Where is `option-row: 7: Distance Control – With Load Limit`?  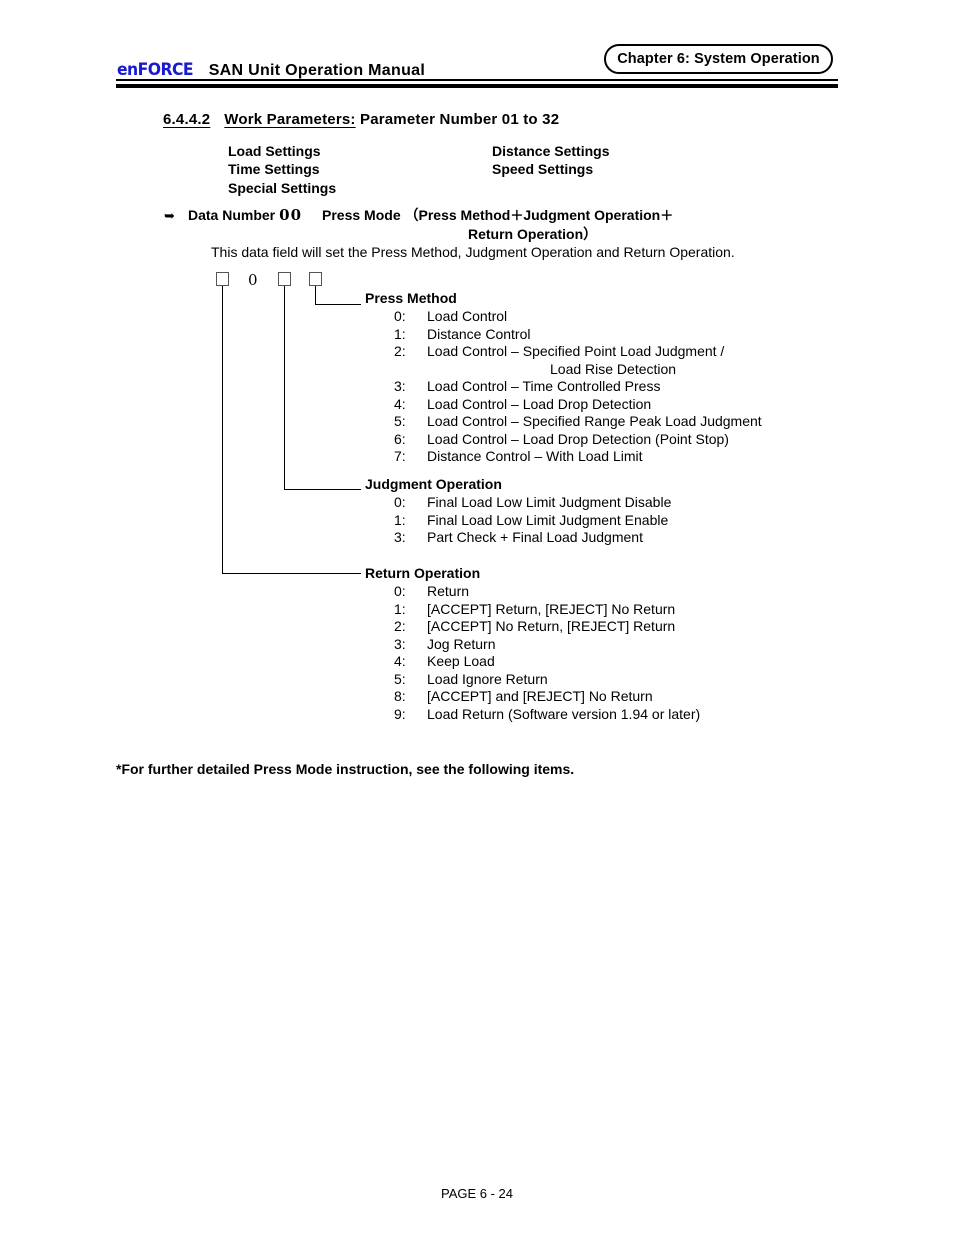 option-row: 7: Distance Control – With Load Limit is located at coordinates (578, 457).